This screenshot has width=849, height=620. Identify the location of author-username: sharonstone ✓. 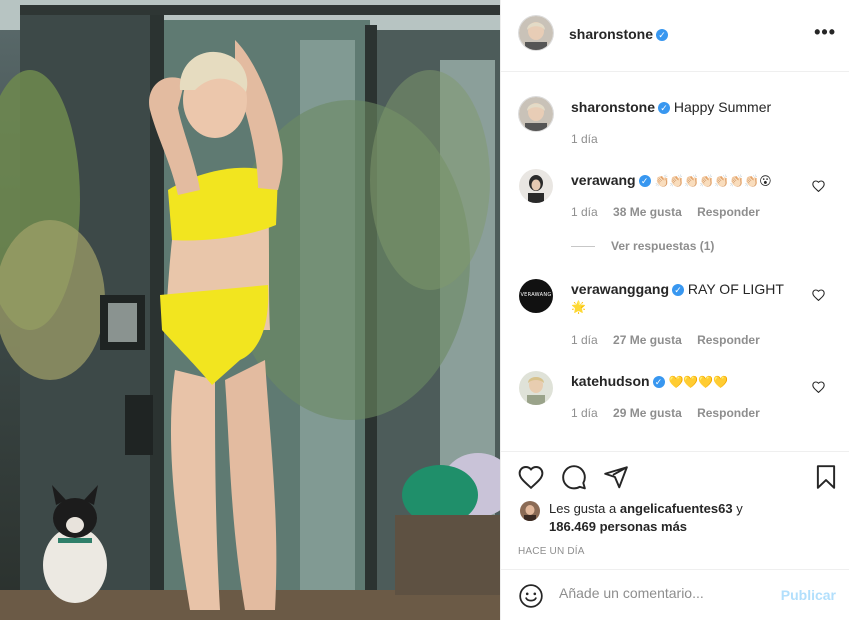
(619, 34).